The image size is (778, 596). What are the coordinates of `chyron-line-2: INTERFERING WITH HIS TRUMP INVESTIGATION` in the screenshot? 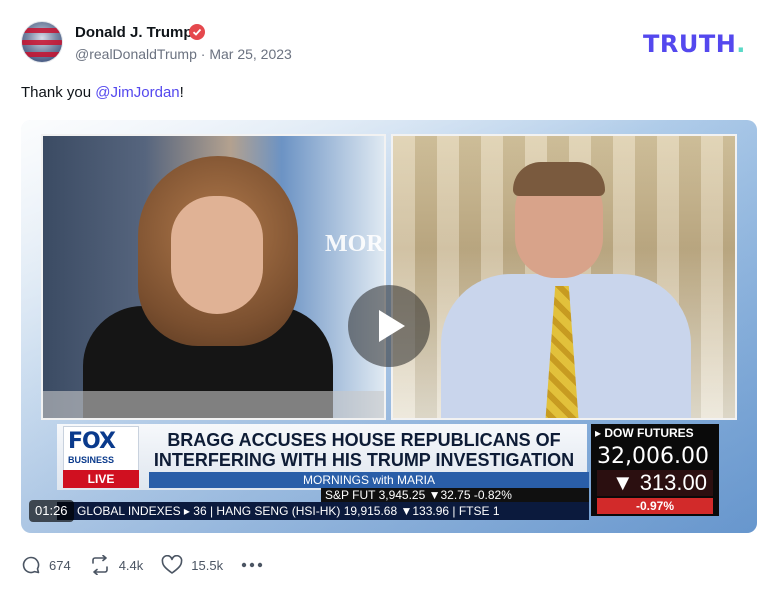 It's located at (364, 460).